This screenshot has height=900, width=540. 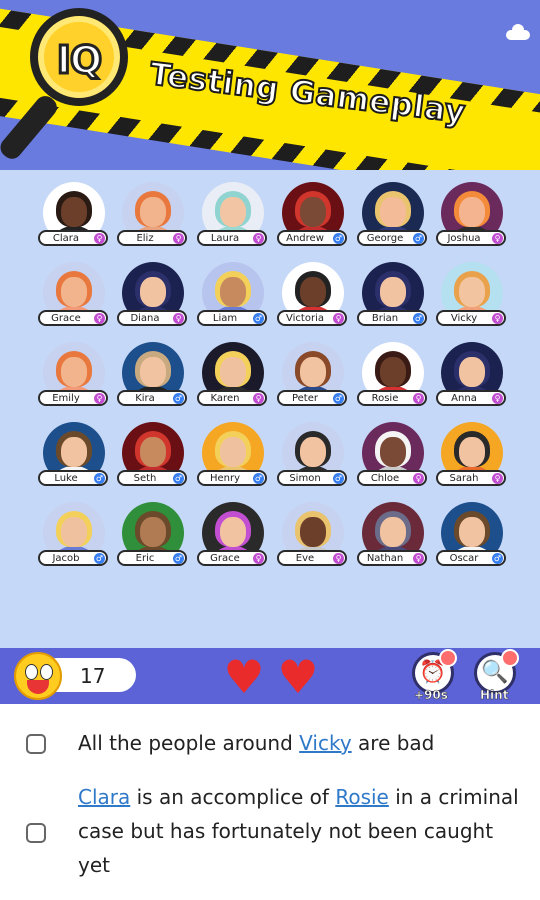 I want to click on character-card: George ♂, so click(x=393, y=221).